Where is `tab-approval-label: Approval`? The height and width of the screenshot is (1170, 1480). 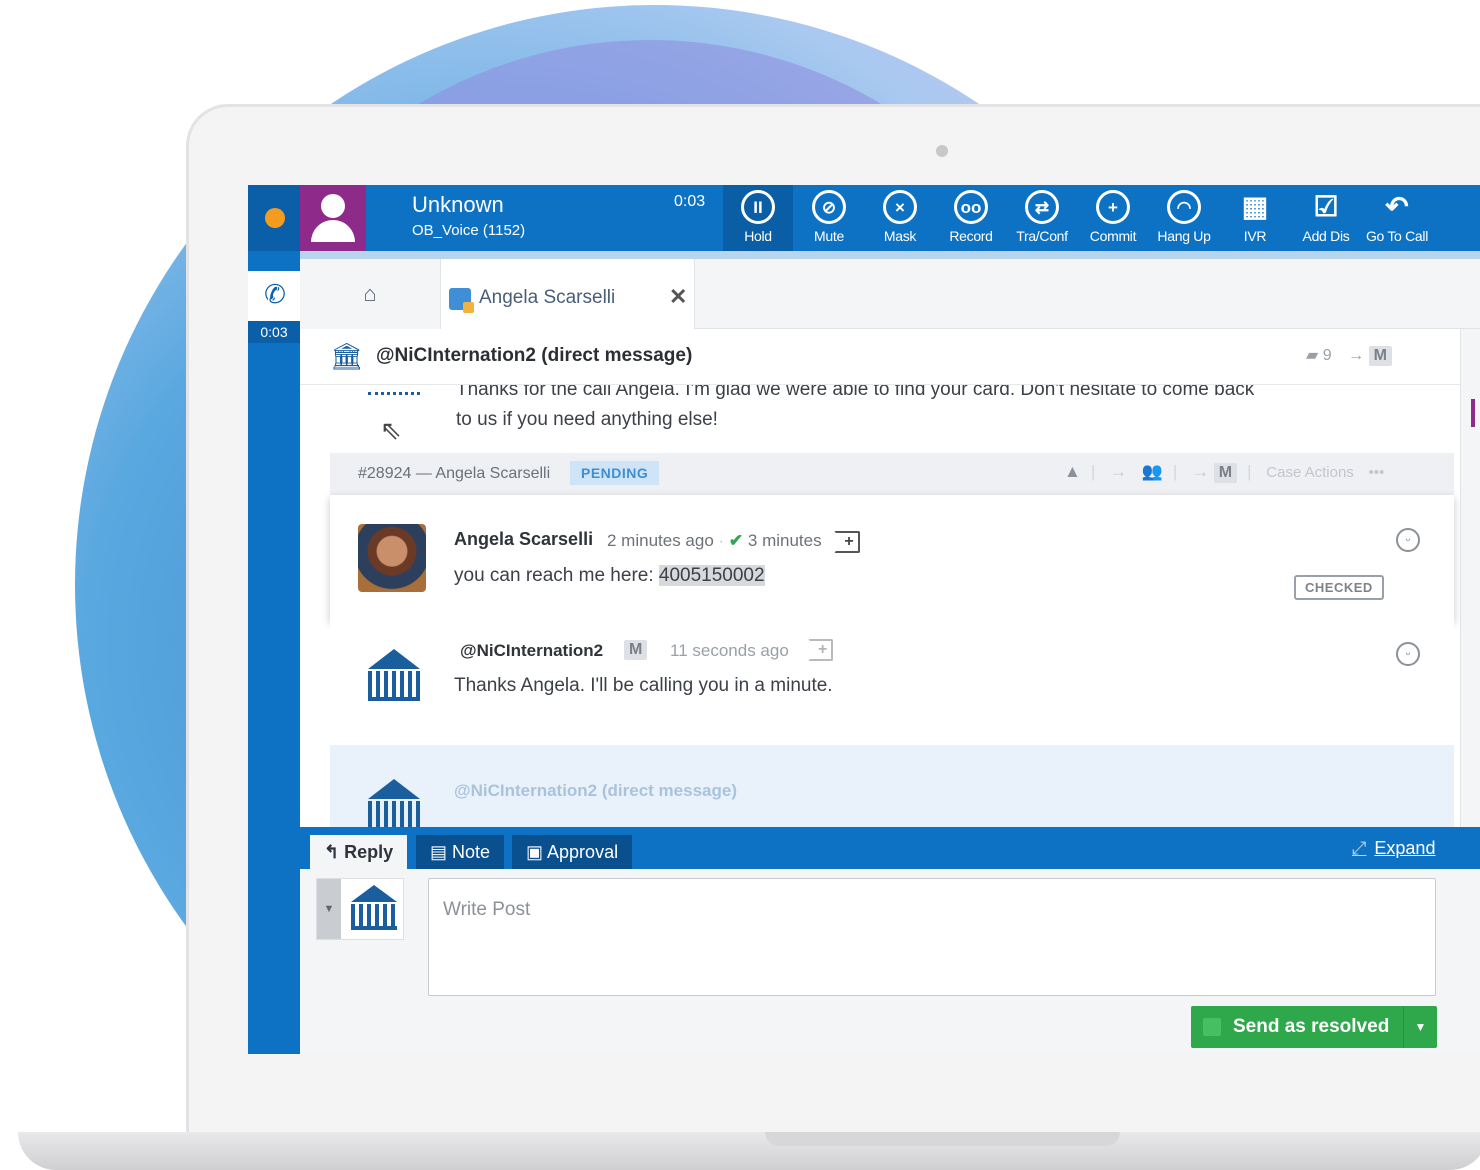 tab-approval-label: Approval is located at coordinates (583, 852).